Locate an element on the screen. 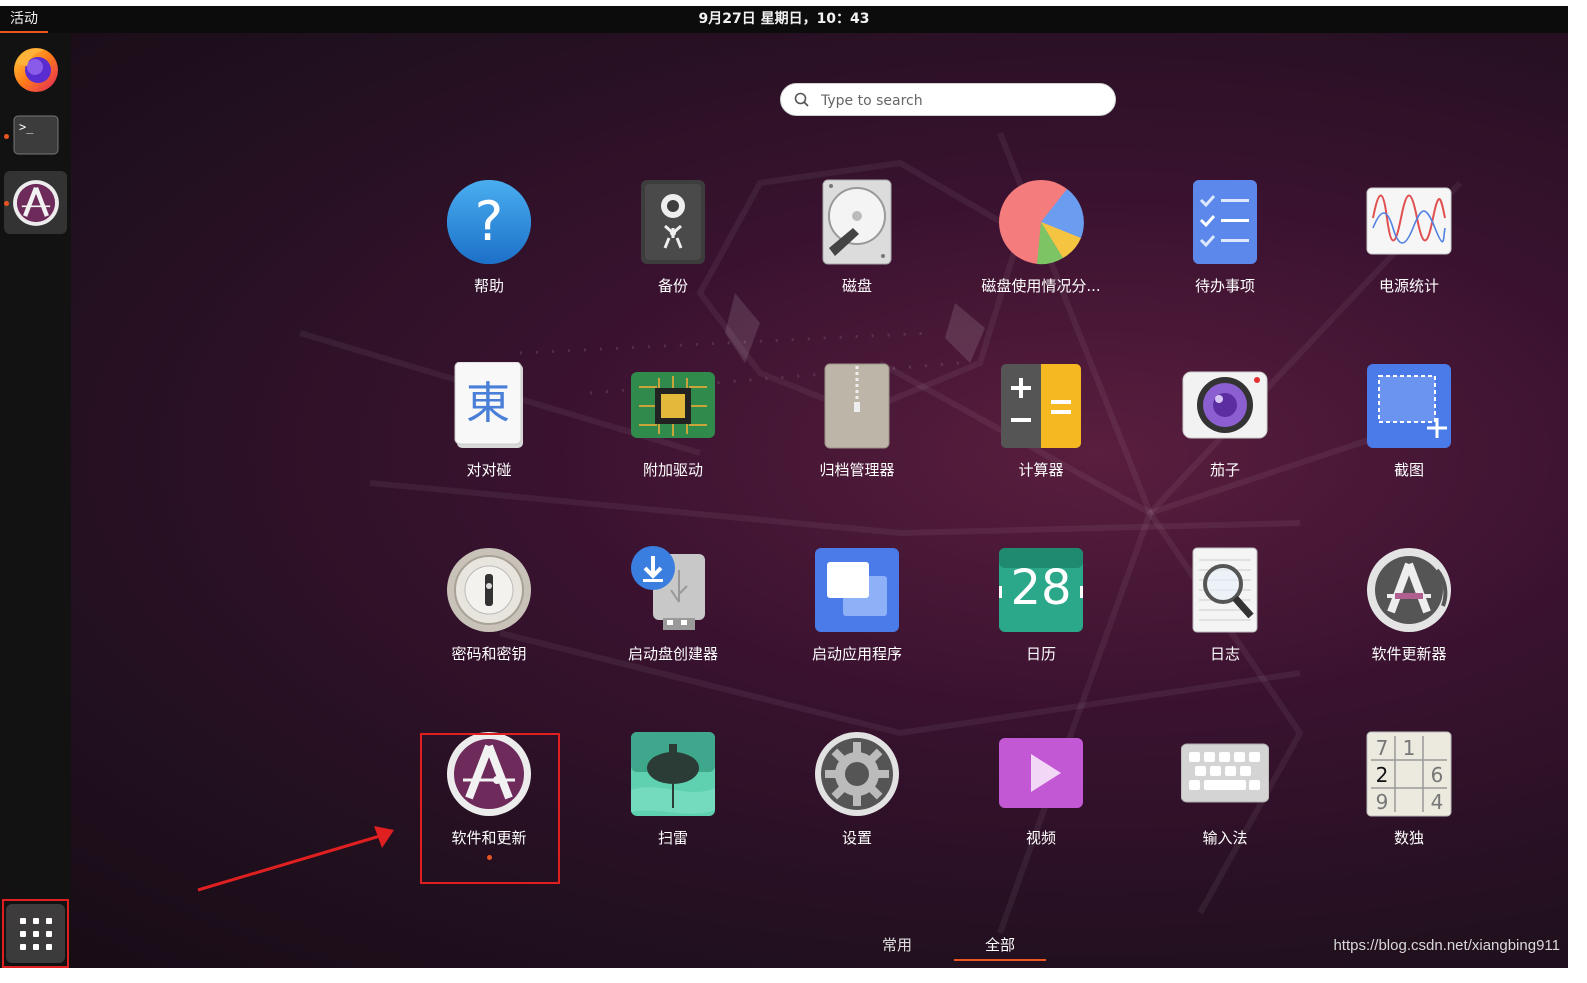 This screenshot has height=983, width=1587. app-tile-settings: 设置 is located at coordinates (857, 810).